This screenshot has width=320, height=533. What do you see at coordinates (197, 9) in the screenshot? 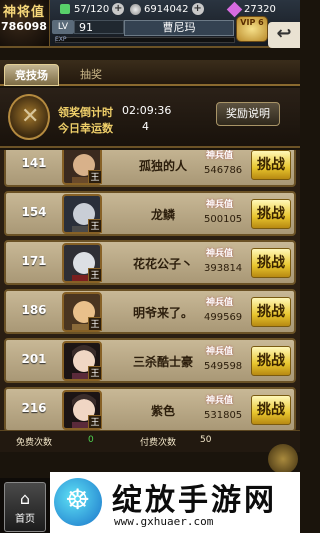
I see `add-silver-icon: +` at bounding box center [197, 9].